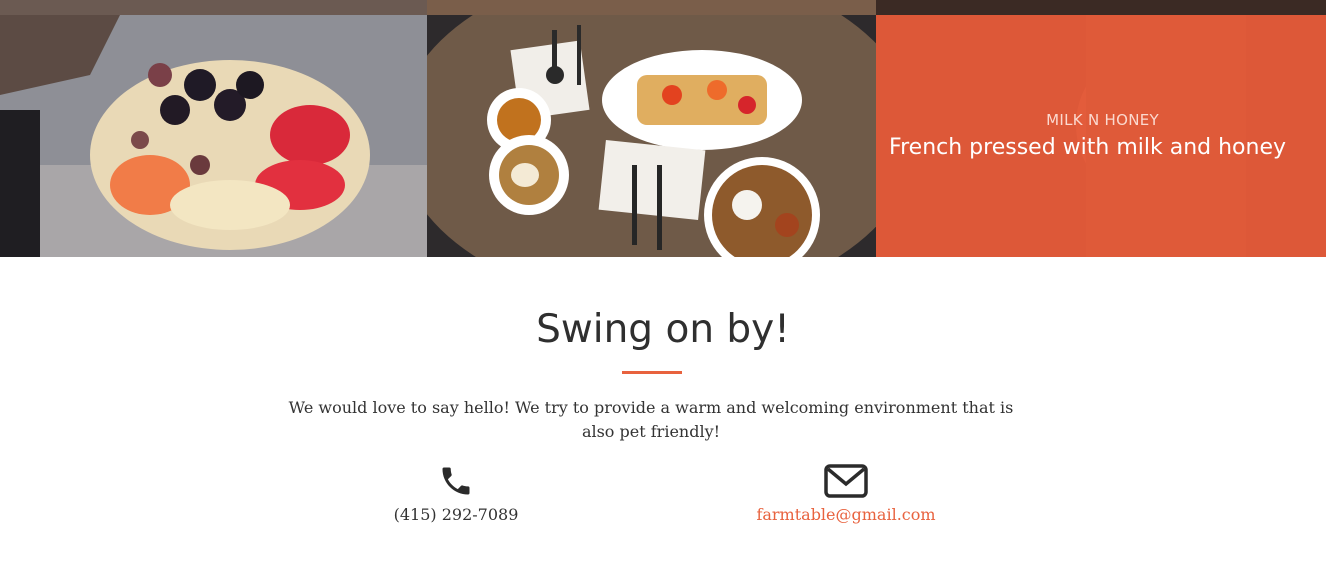 The width and height of the screenshot is (1326, 577). I want to click on contact-heading: Swing on by!, so click(663, 329).